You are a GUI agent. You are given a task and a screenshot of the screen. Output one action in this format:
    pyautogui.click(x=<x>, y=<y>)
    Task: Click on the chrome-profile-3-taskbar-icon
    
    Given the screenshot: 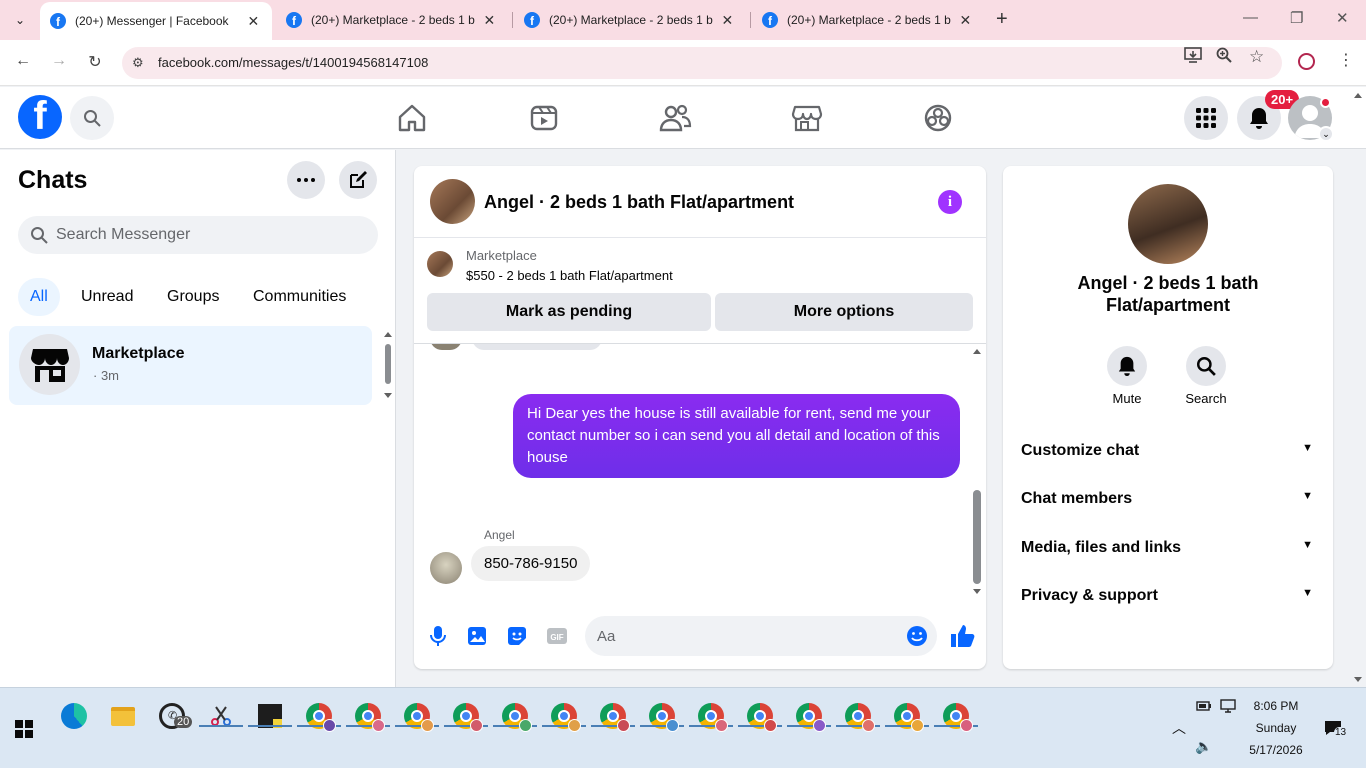 What is the action you would take?
    pyautogui.click(x=417, y=716)
    